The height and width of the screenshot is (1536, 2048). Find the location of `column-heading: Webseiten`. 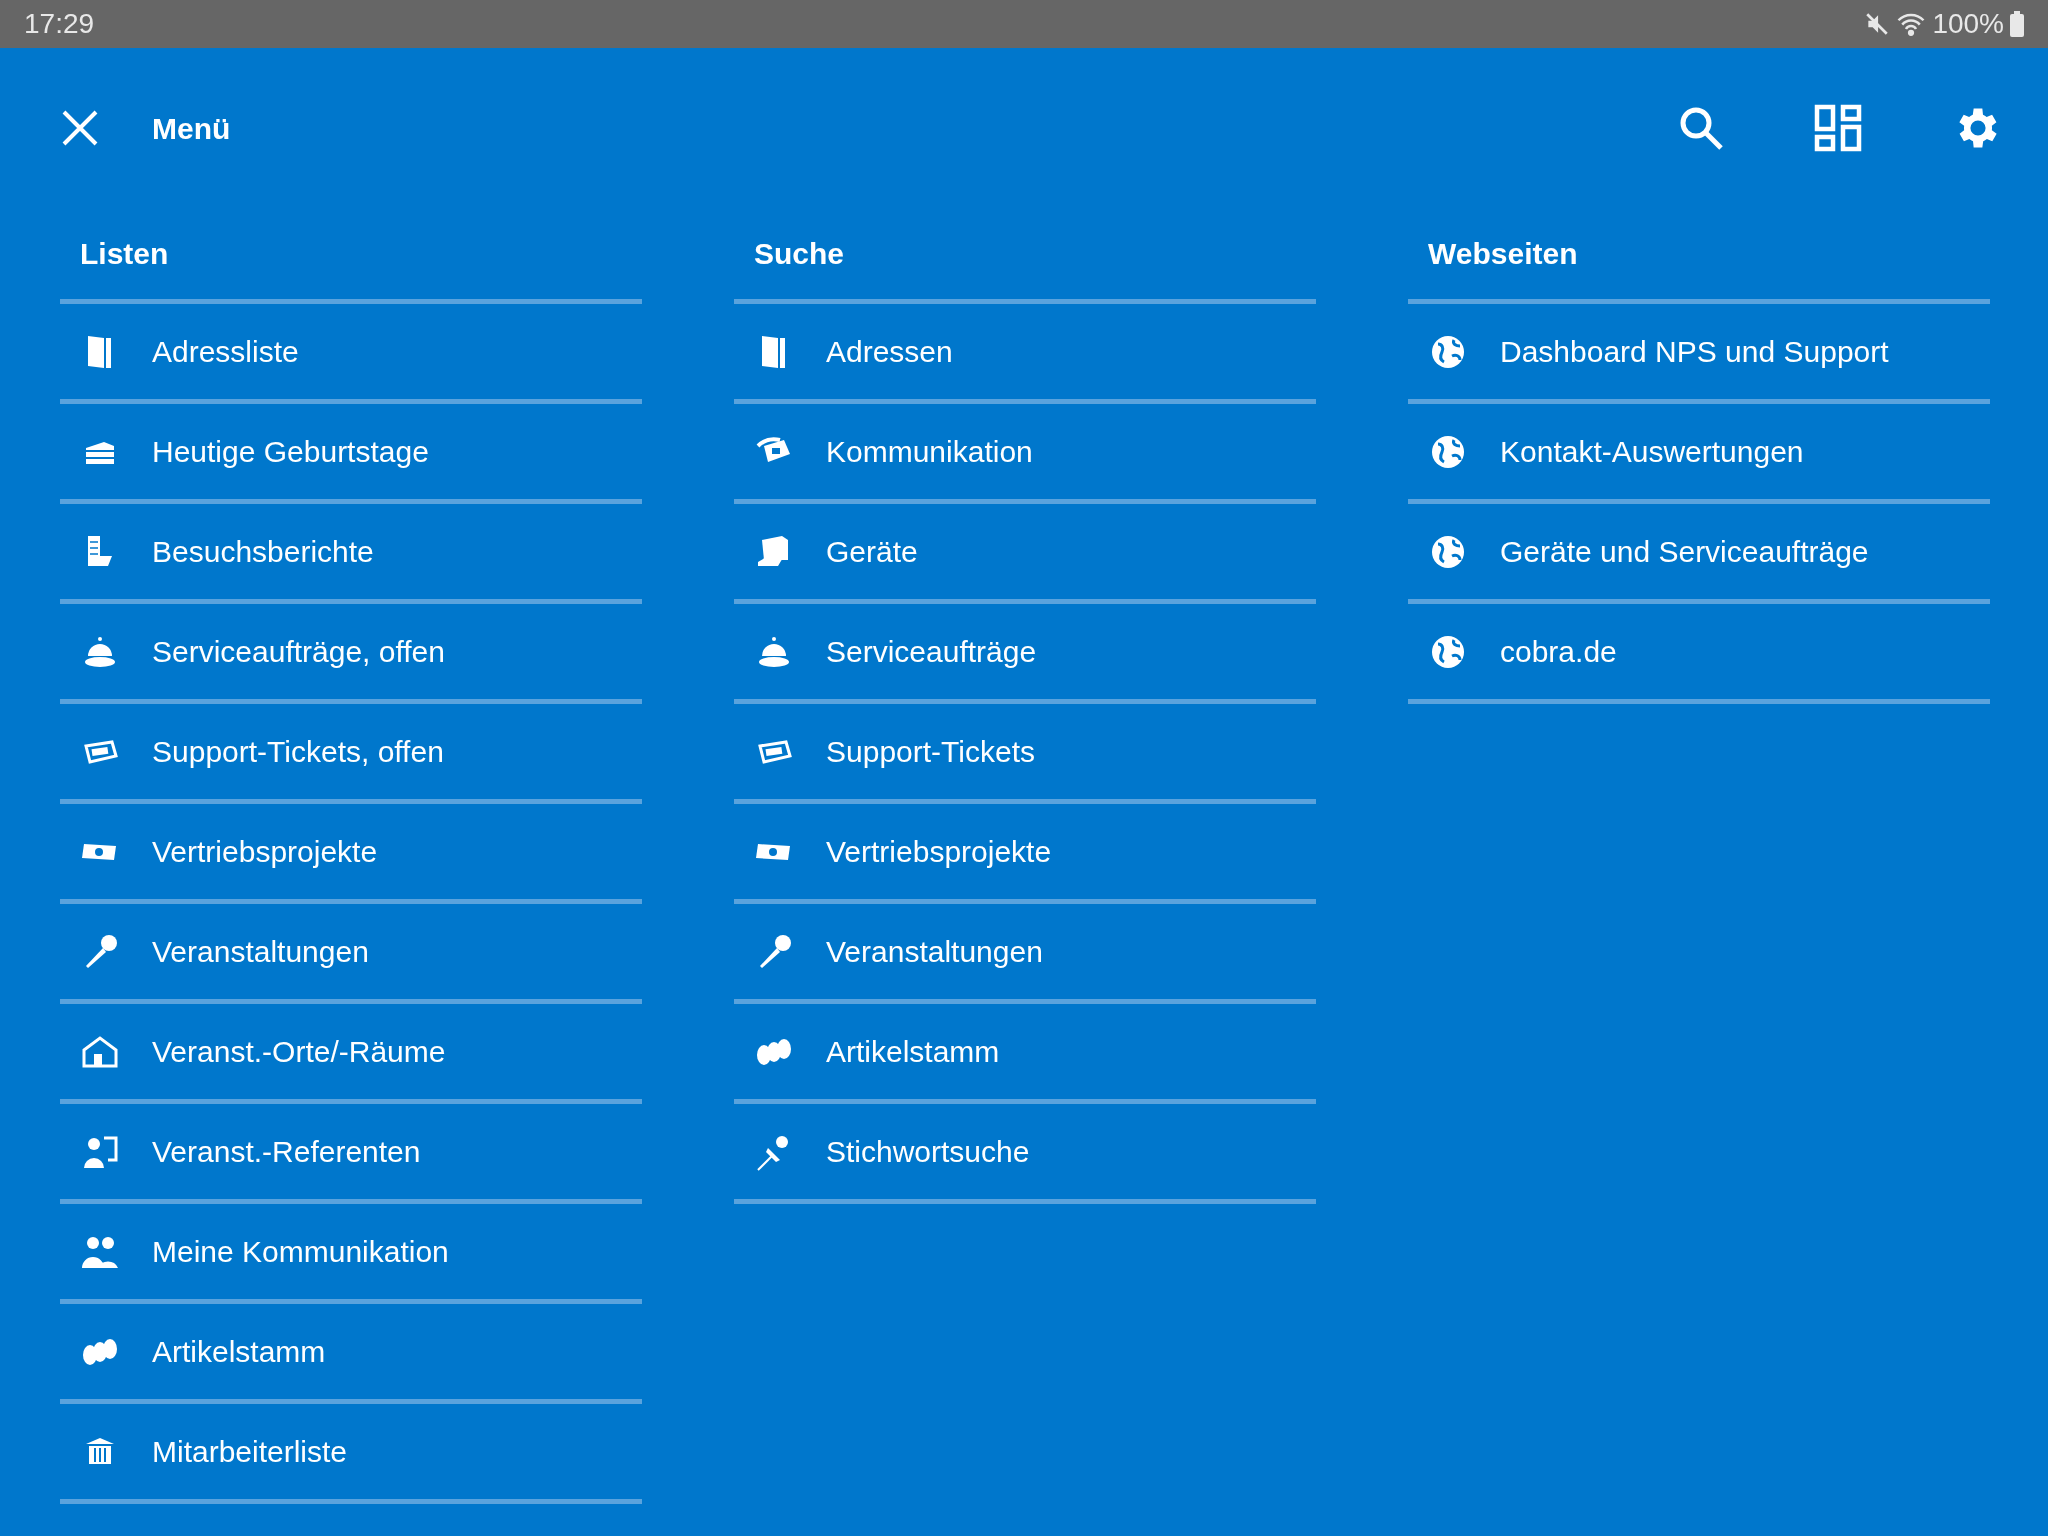

column-heading: Webseiten is located at coordinates (1503, 254).